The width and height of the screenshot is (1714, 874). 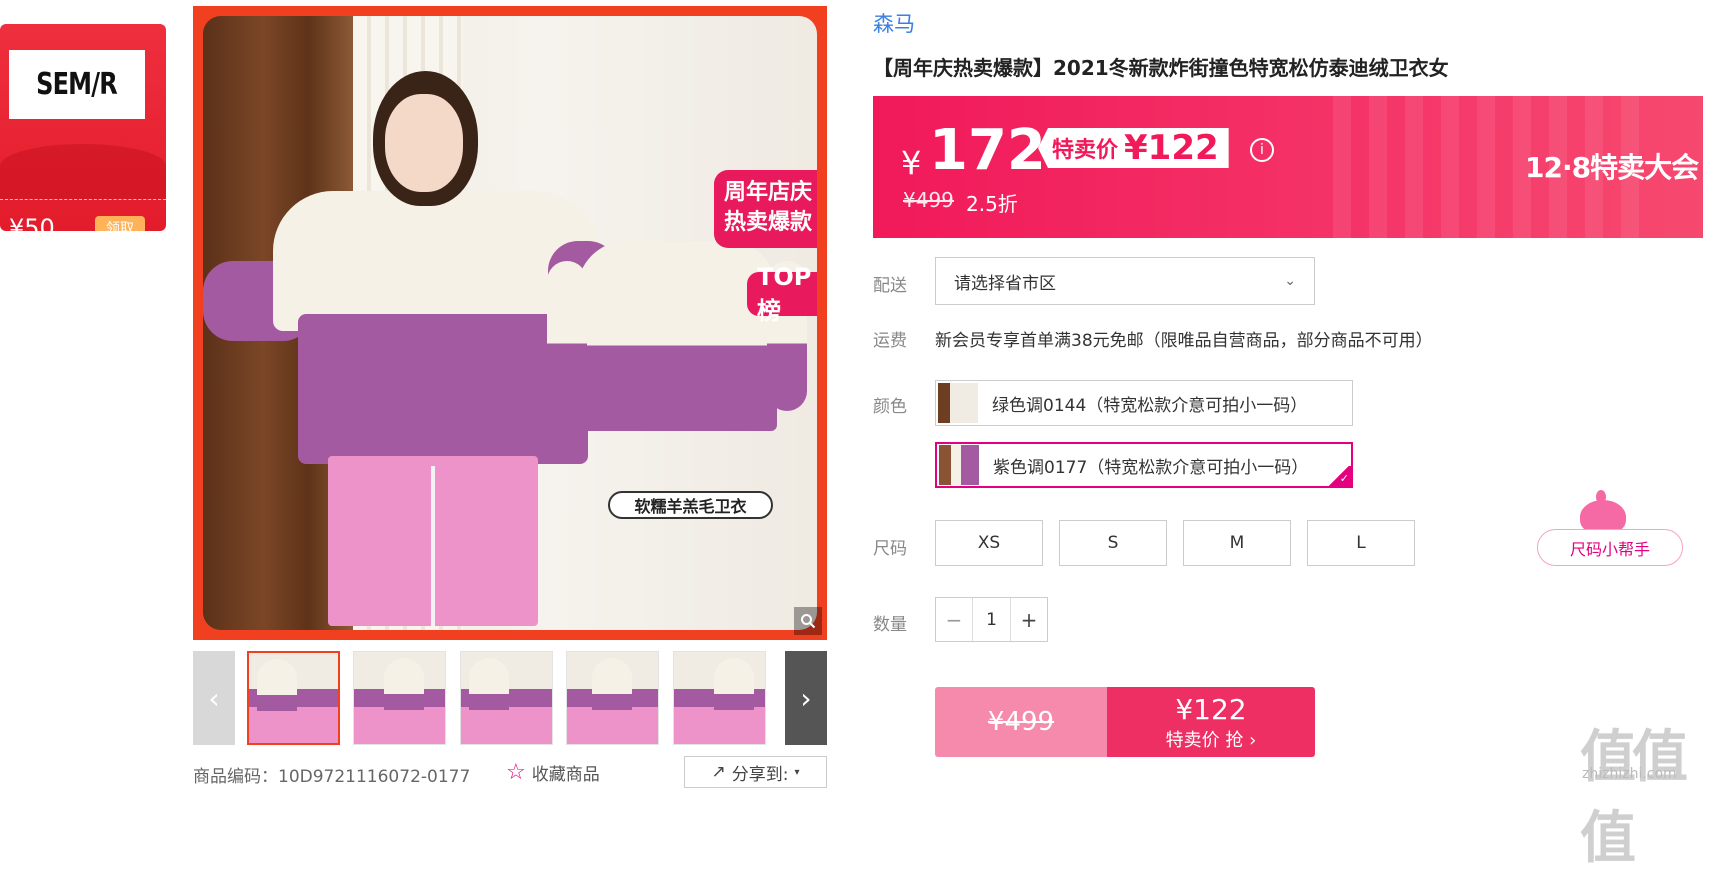 I want to click on event-name: 12·8特卖大会, so click(x=1612, y=167).